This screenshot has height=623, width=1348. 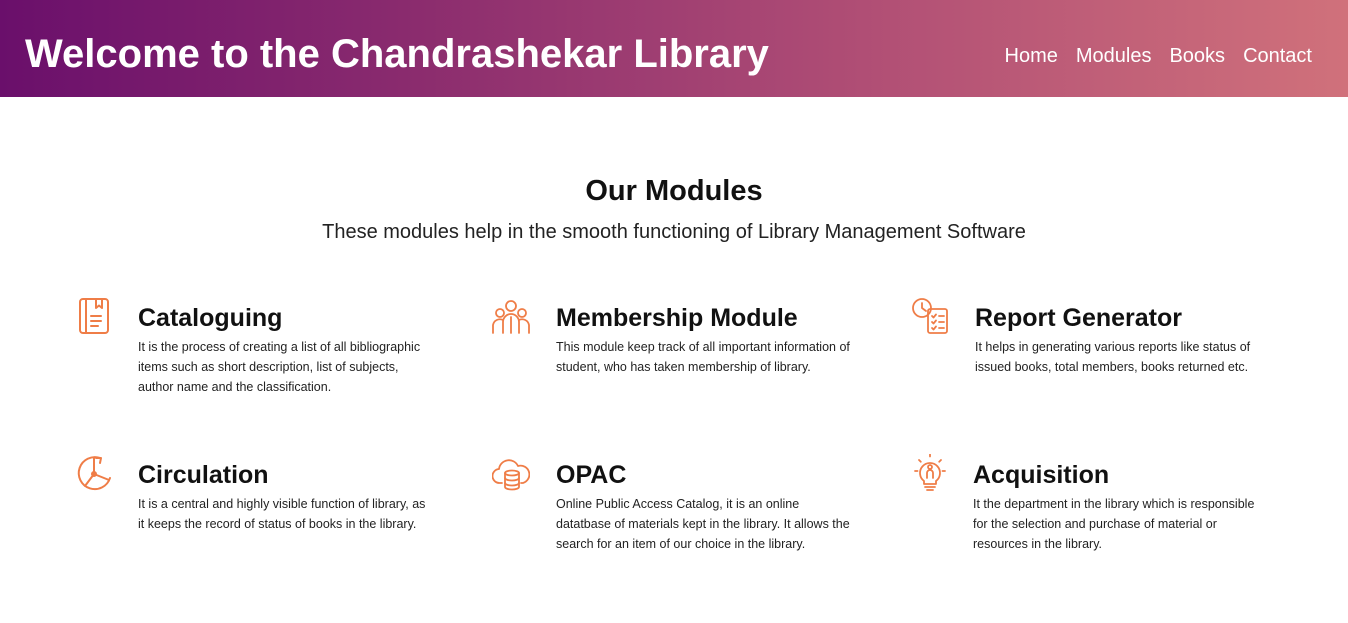 I want to click on nav-modules-link: Modules, so click(x=1114, y=56).